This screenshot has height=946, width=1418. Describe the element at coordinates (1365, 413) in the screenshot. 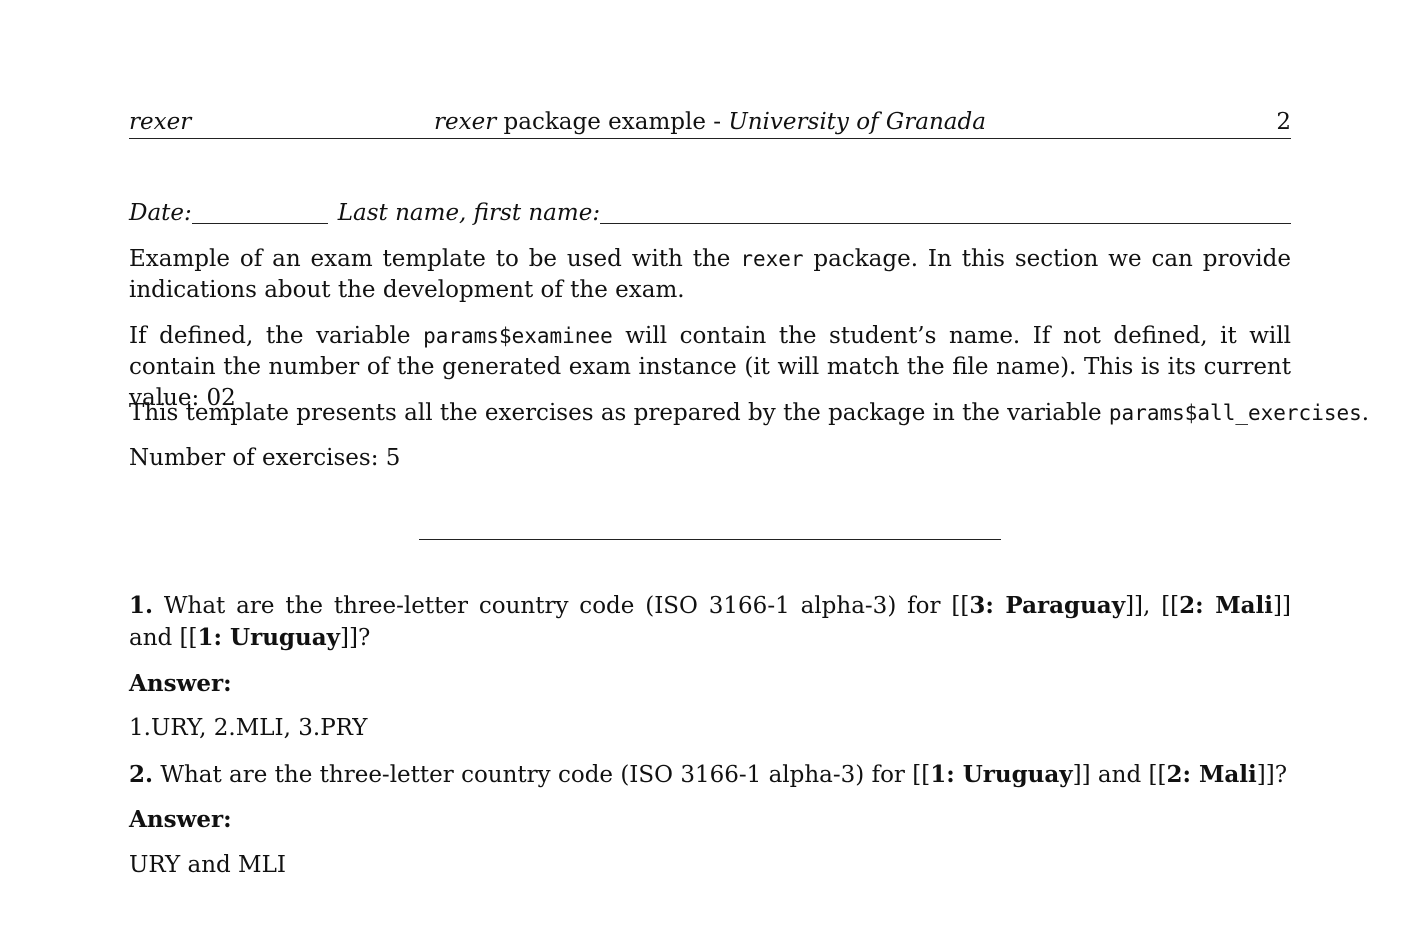

I see `intro-text: .` at that location.